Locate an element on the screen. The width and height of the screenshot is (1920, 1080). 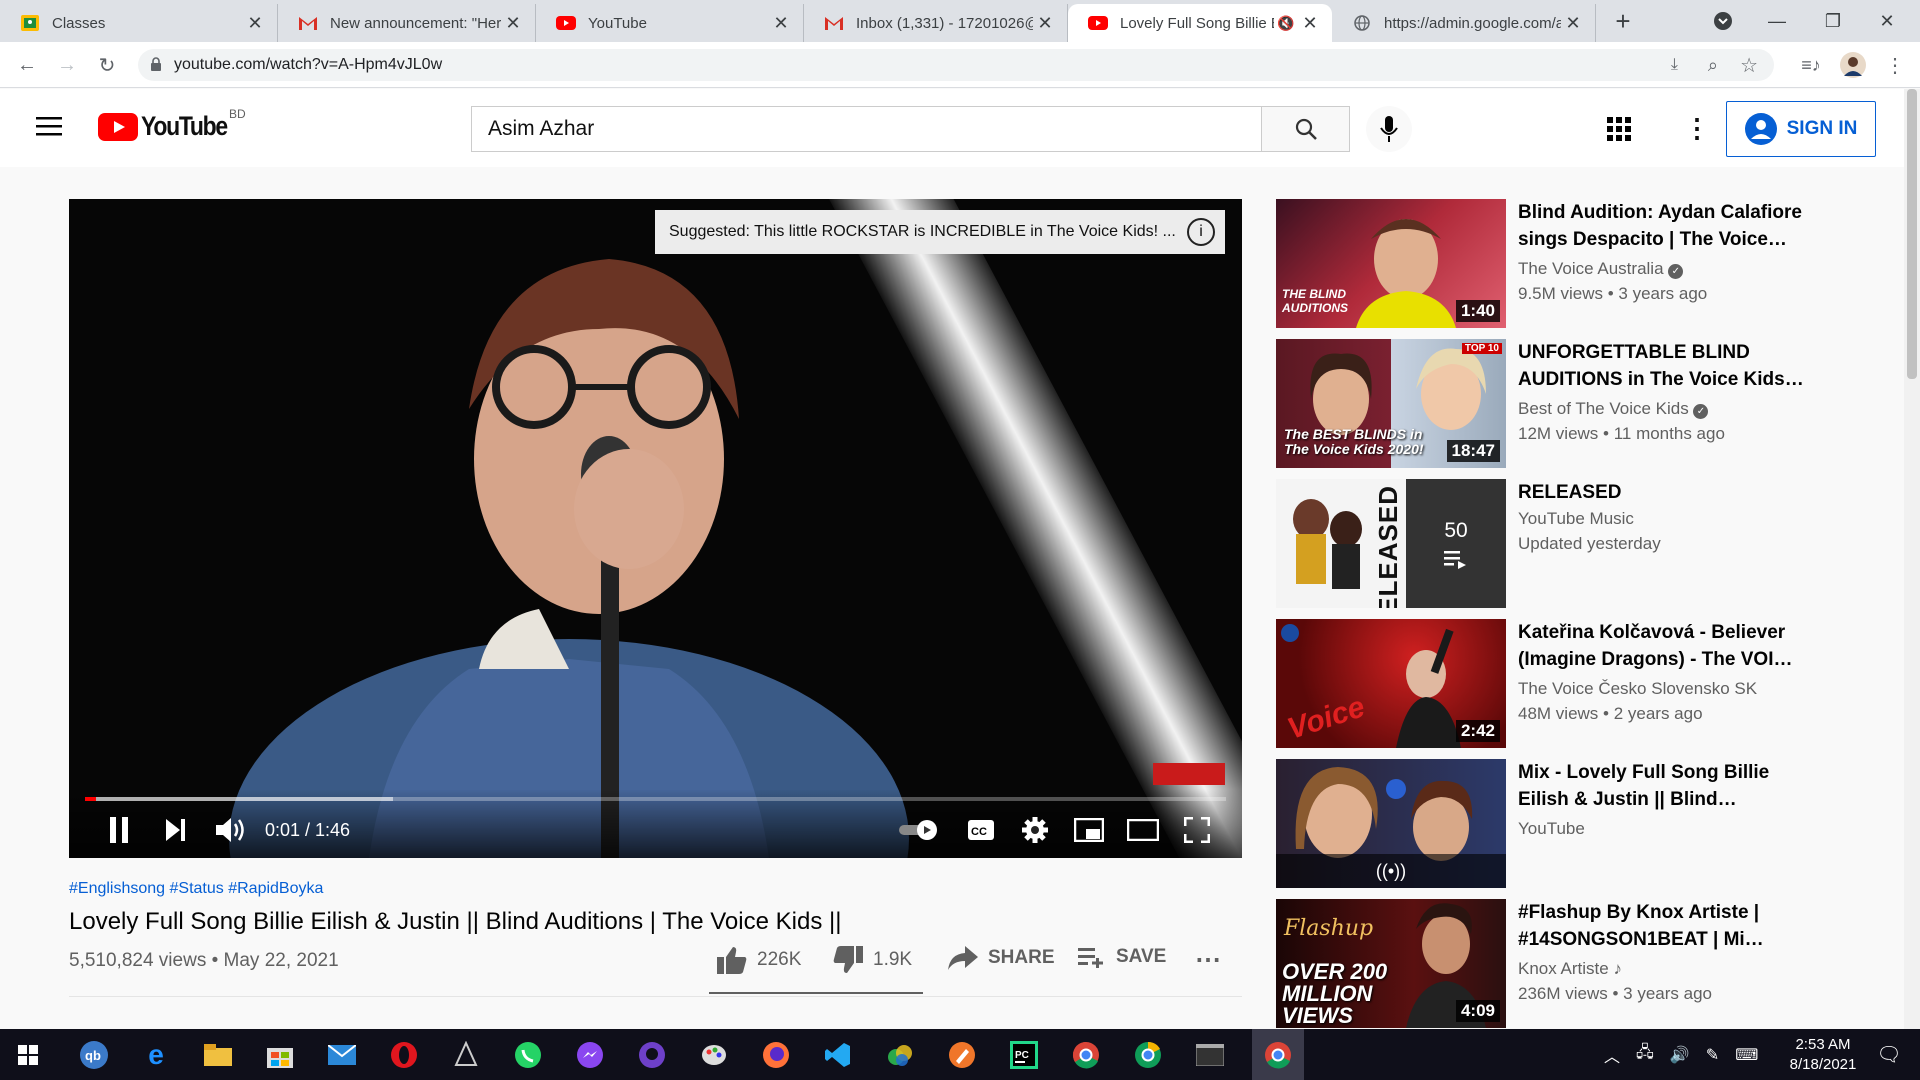
file-explorer-icon is located at coordinates (218, 1055).